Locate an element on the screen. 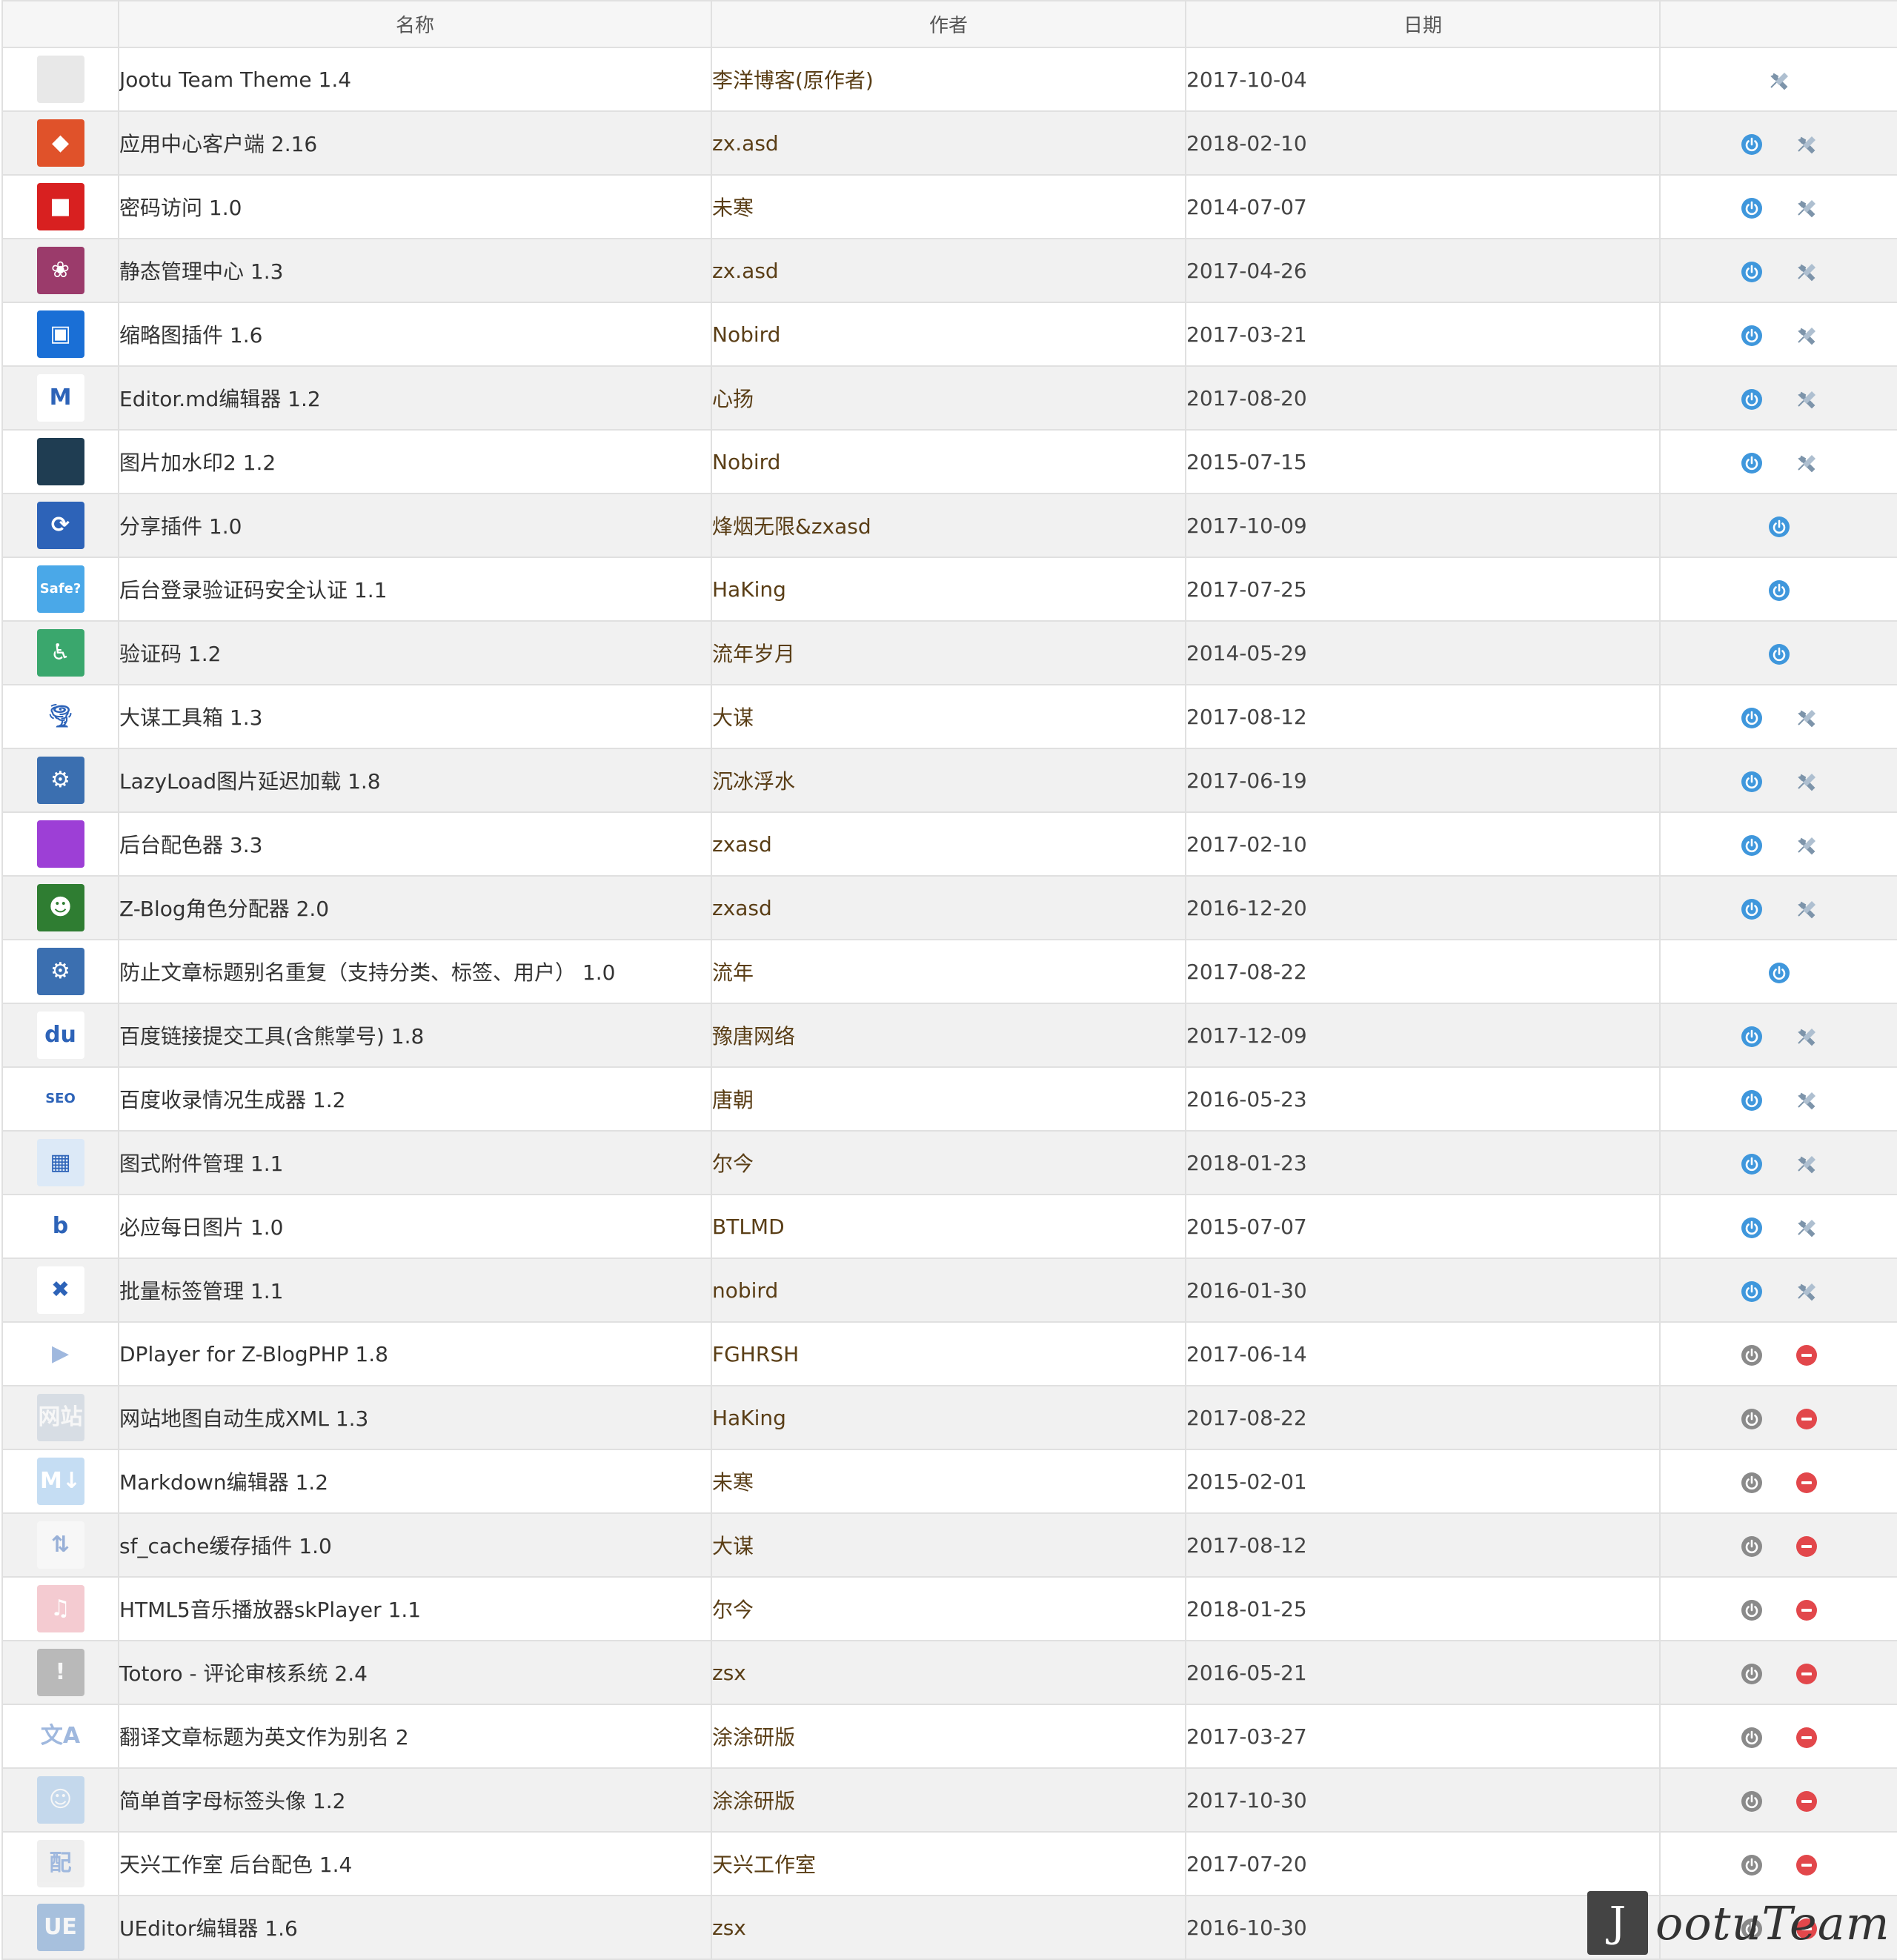 Image resolution: width=1897 pixels, height=1960 pixels. image-thumbnail-icon: ▣ is located at coordinates (60, 334).